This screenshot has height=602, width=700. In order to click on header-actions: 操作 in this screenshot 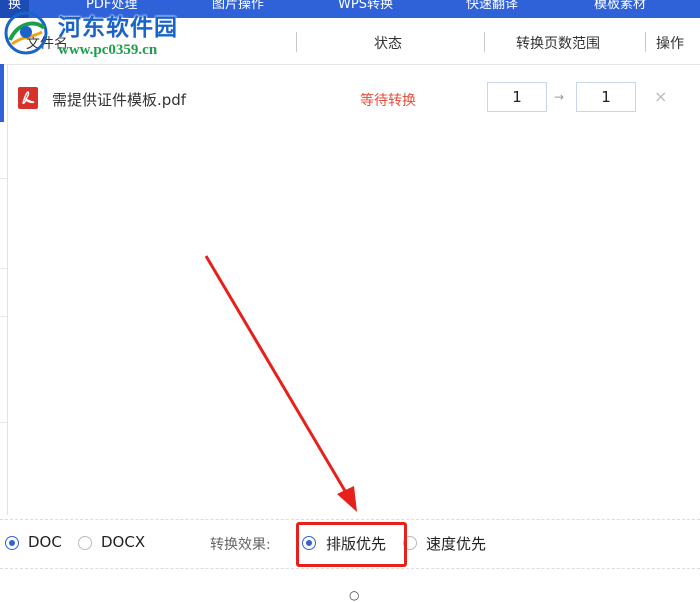, I will do `click(670, 44)`.